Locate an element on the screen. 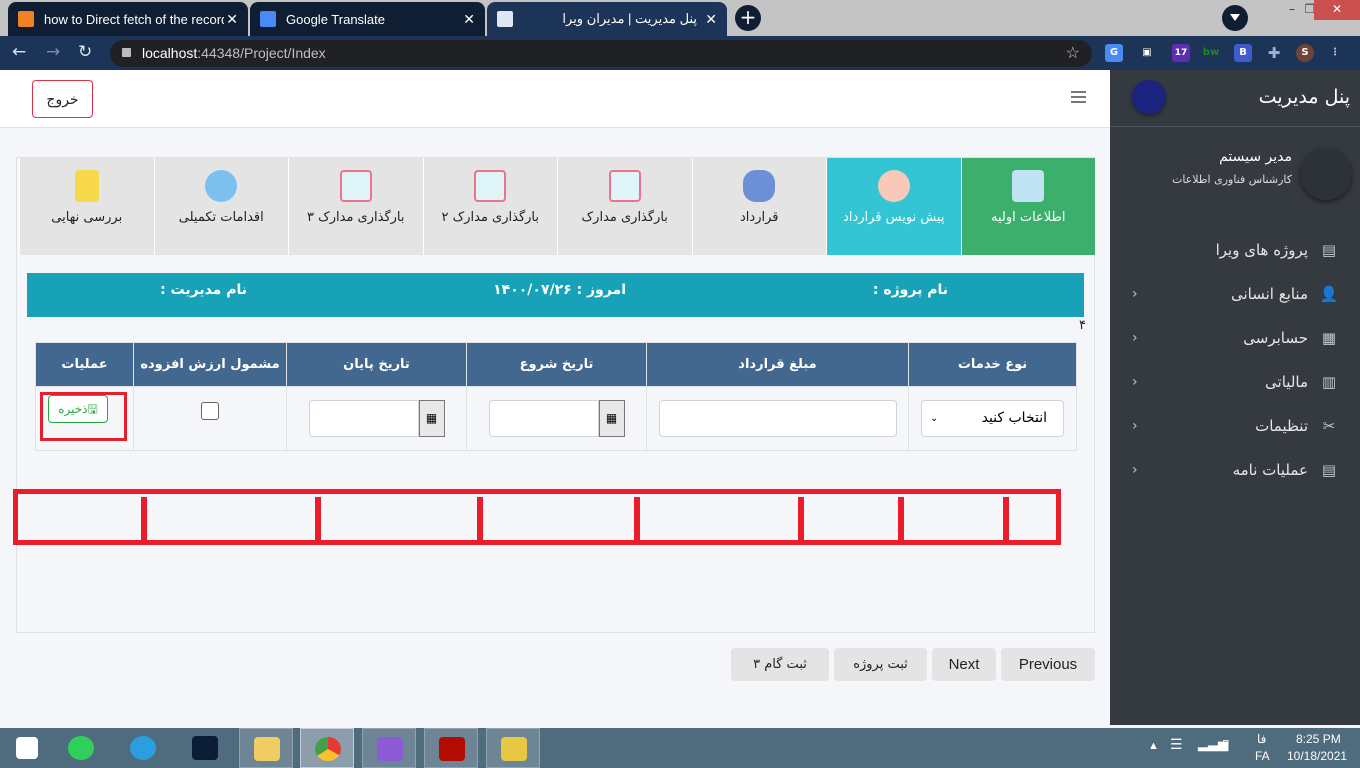 The width and height of the screenshot is (1360, 768). select-value: انتخاب کنید is located at coordinates (1014, 418).